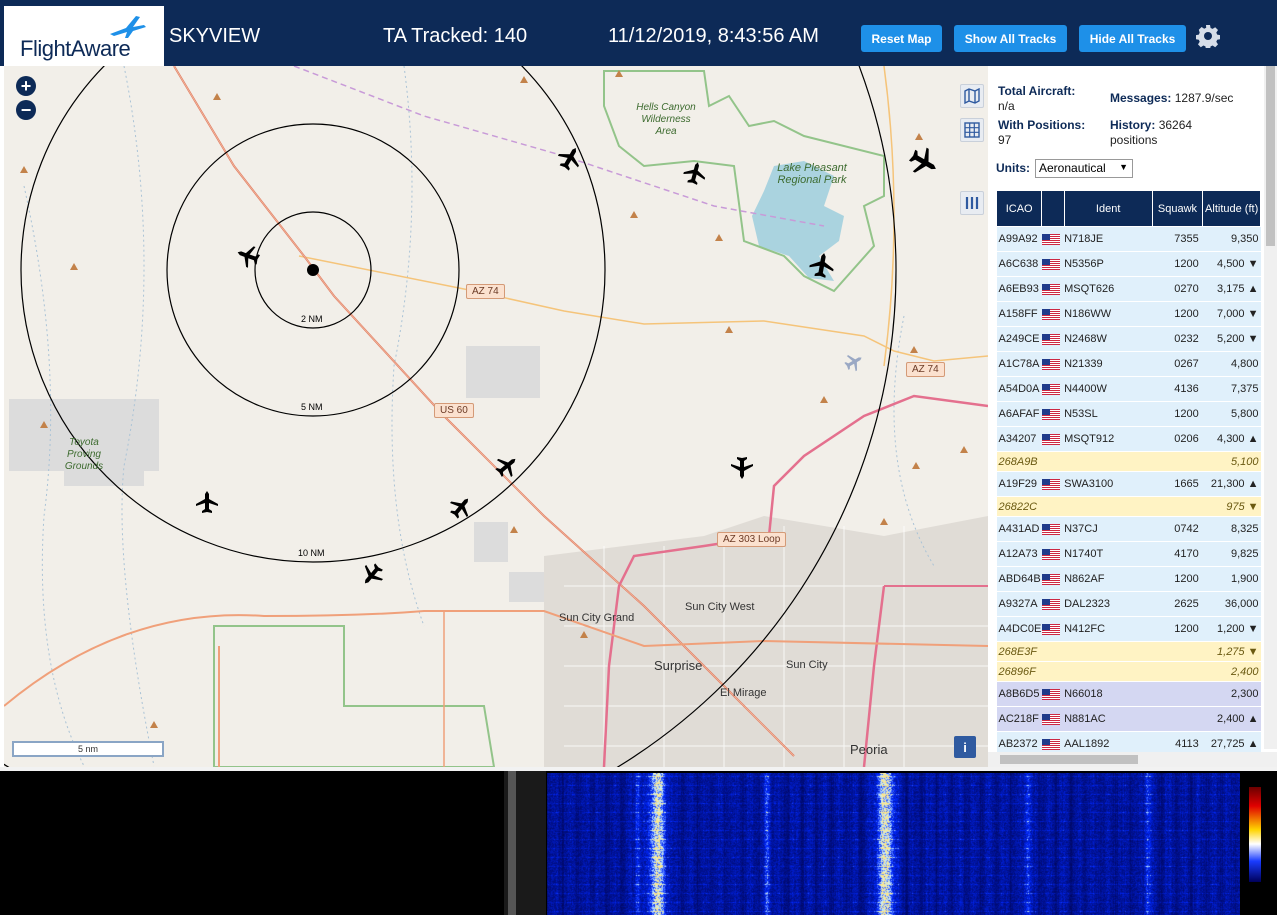  Describe the element at coordinates (1019, 529) in the screenshot. I see `icao-cell: A431AD` at that location.